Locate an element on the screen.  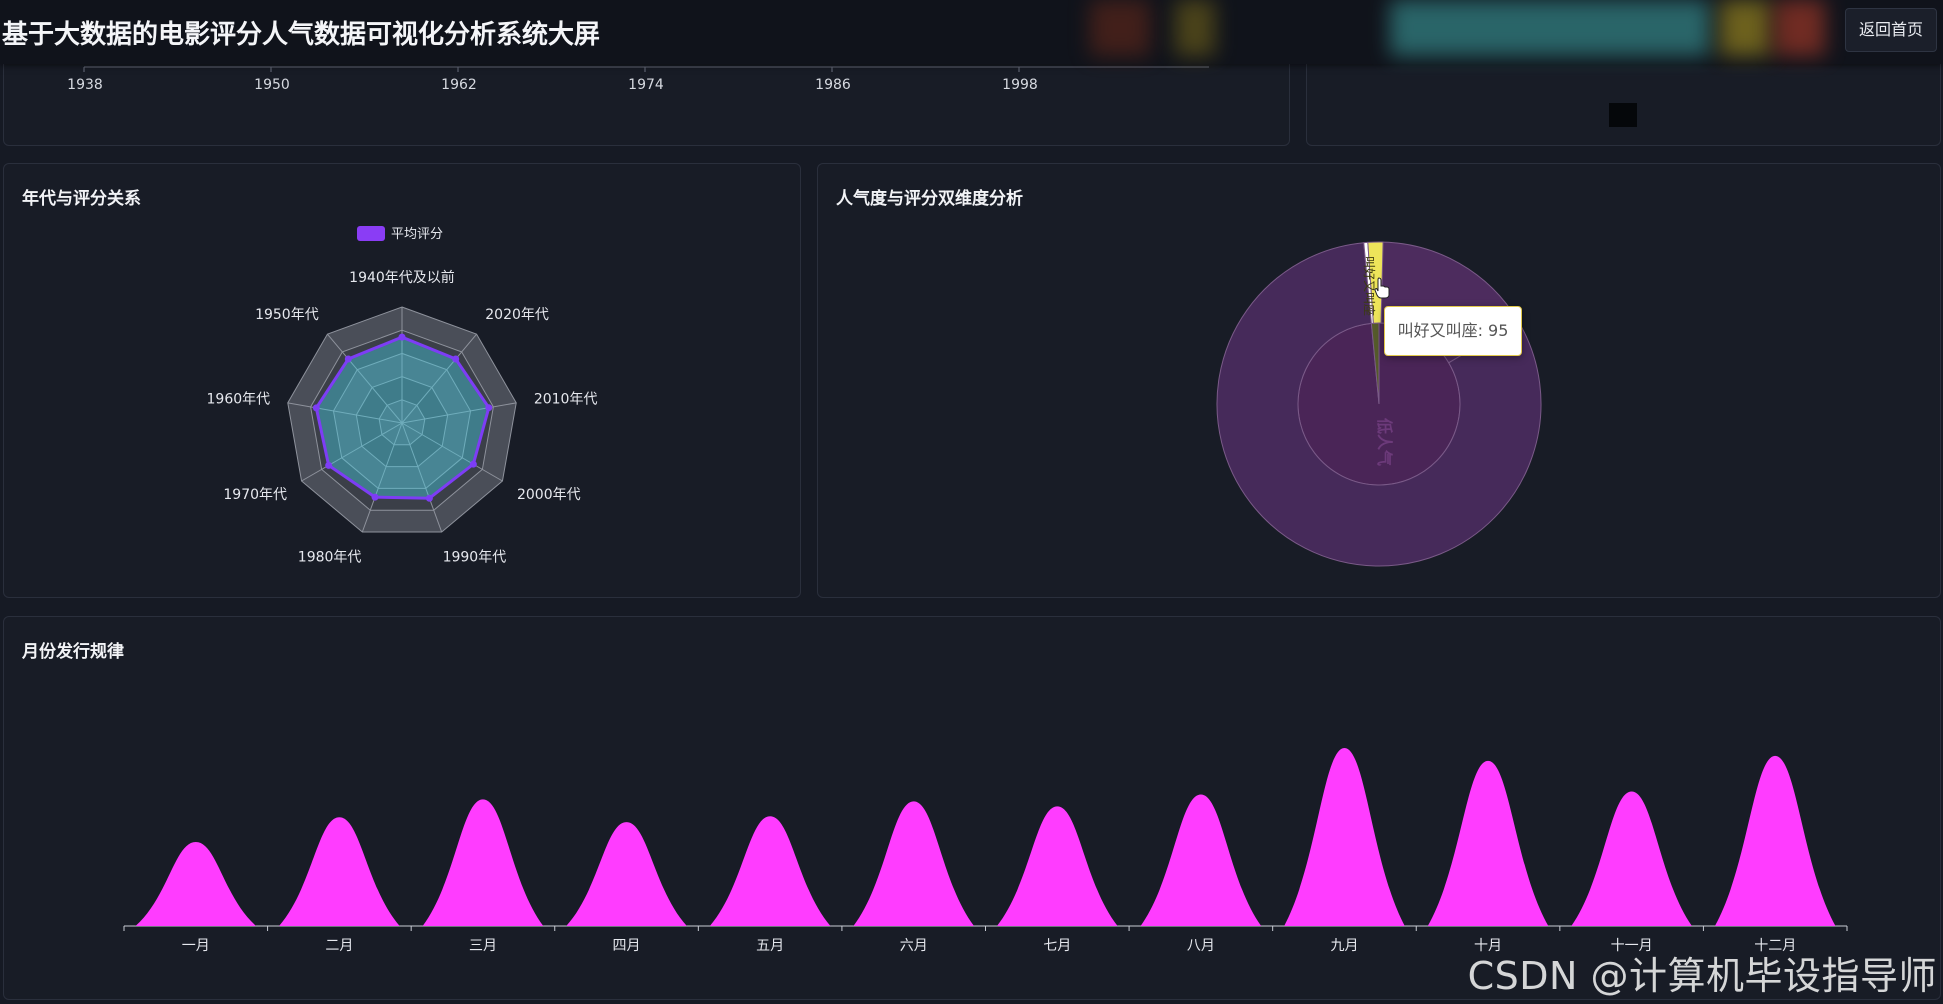
month-label: 二月 is located at coordinates (339, 946).